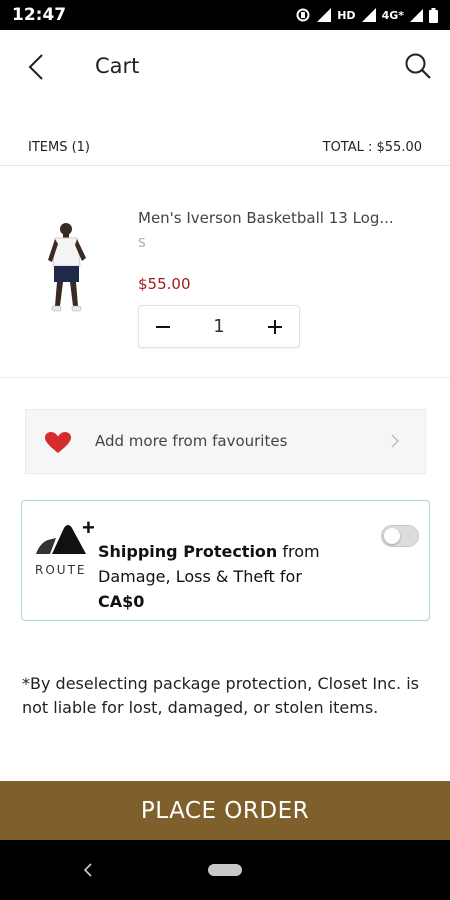 The image size is (450, 900). I want to click on network-label: HD, so click(346, 15).